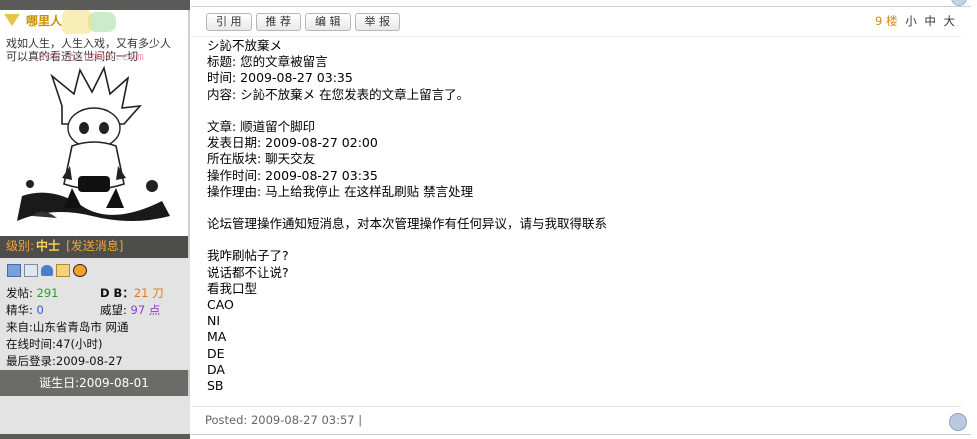 The width and height of the screenshot is (977, 439). What do you see at coordinates (245, 45) in the screenshot?
I see `post-body-line: シ訫不放棄メ` at bounding box center [245, 45].